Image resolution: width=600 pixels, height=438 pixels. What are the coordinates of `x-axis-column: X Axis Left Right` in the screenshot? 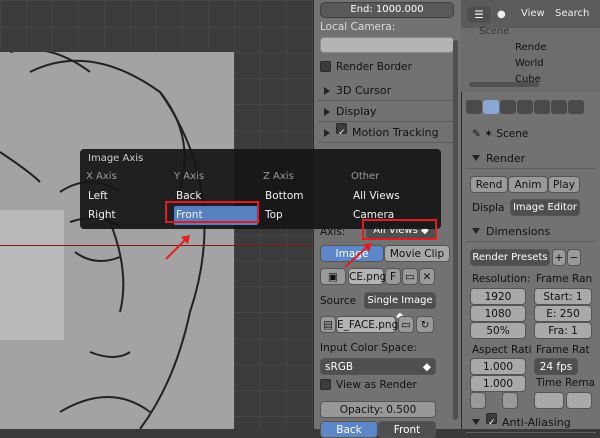 It's located at (126, 198).